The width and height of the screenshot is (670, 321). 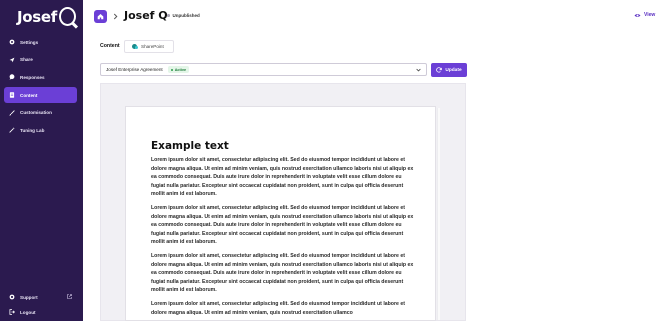 I want to click on sidebar-item-label: Settings, so click(x=29, y=42).